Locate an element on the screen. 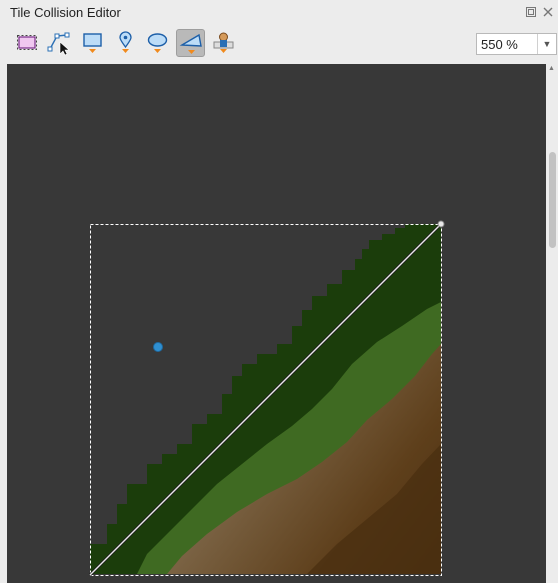  insert-polygon-icon is located at coordinates (190, 43).